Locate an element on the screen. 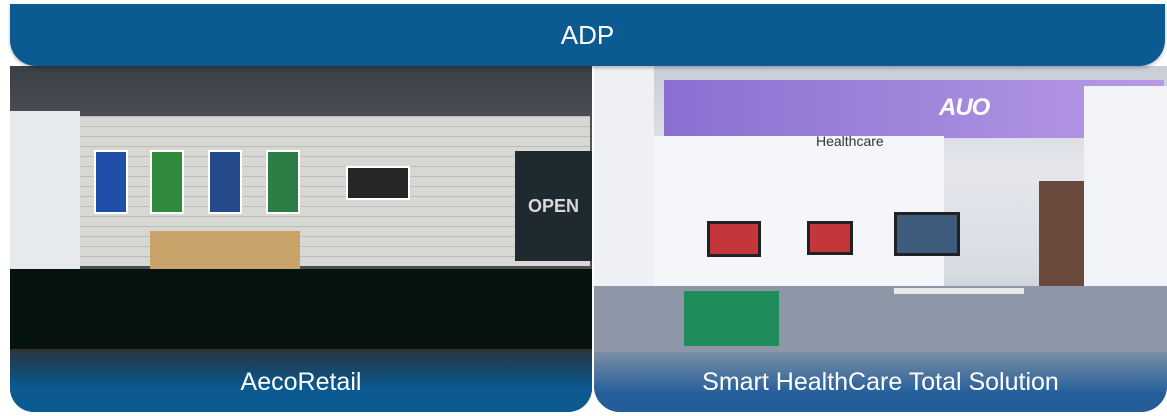 The width and height of the screenshot is (1167, 416). desk-image is located at coordinates (959, 291).